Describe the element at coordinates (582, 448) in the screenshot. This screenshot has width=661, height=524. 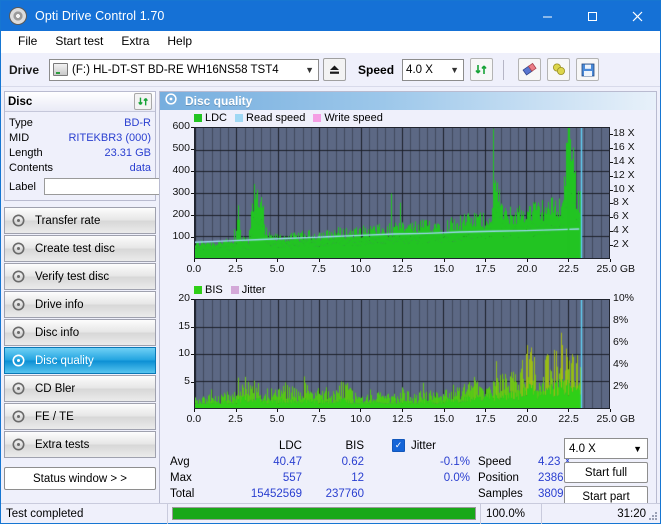
I see `test-speed-select-value: 4.0 X` at that location.